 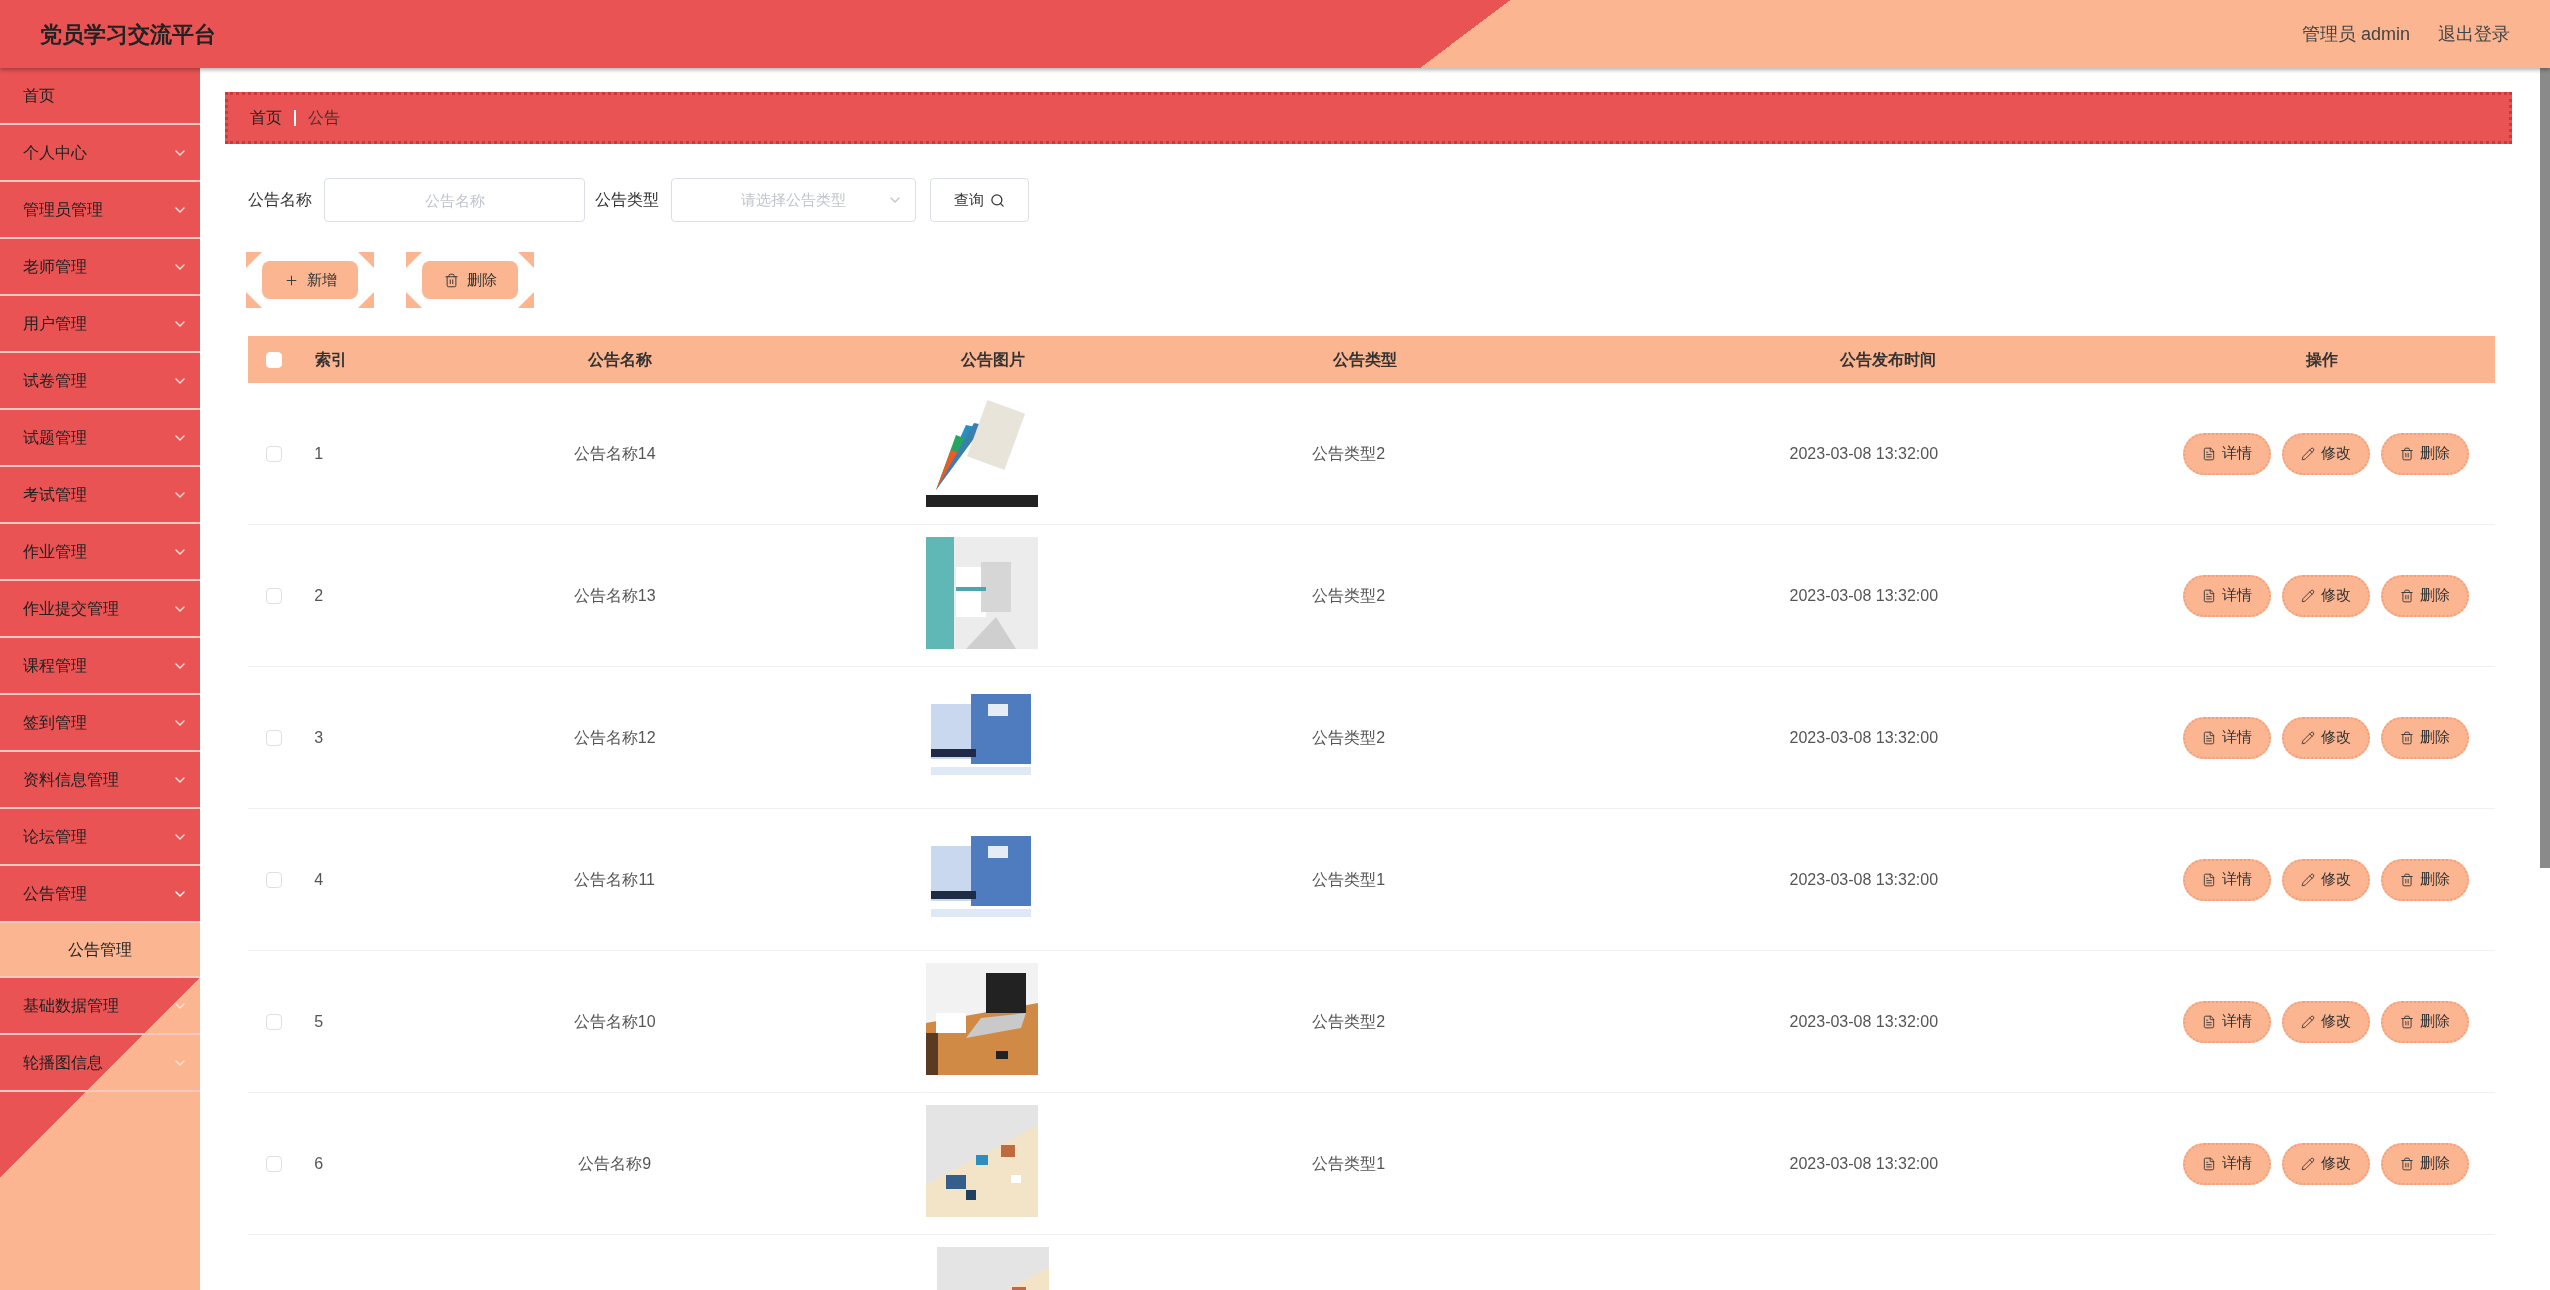 I want to click on column-header: 索引, so click(x=331, y=359).